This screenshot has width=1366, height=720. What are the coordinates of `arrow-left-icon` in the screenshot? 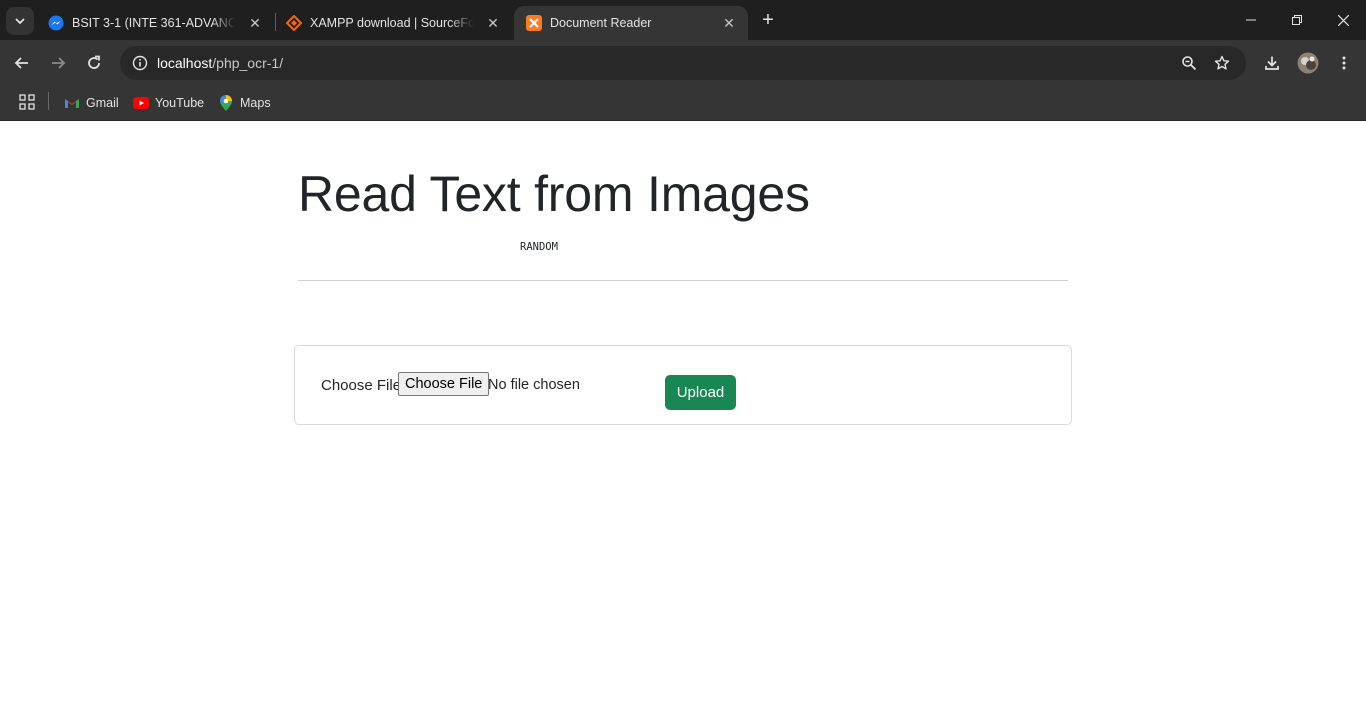 It's located at (21, 63).